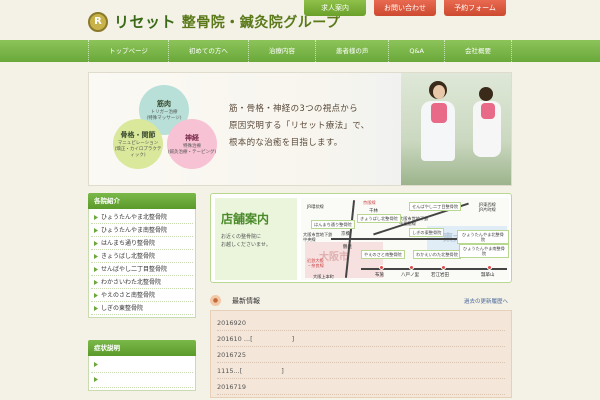  I want to click on clinic-link: きょうばし北整骨院, so click(142, 256).